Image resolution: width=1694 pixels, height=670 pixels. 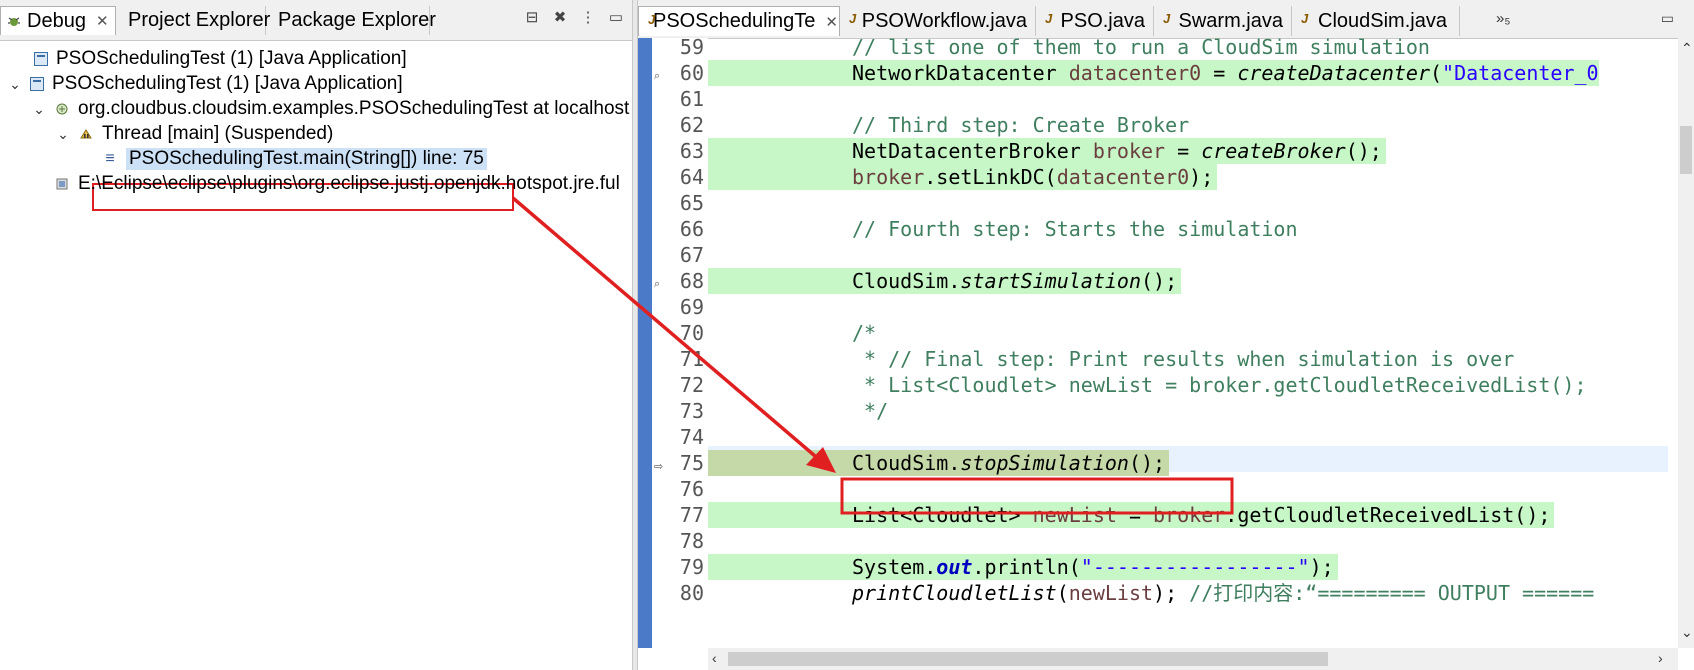 What do you see at coordinates (532, 17) in the screenshot?
I see `collapse-all-icon: ⊟` at bounding box center [532, 17].